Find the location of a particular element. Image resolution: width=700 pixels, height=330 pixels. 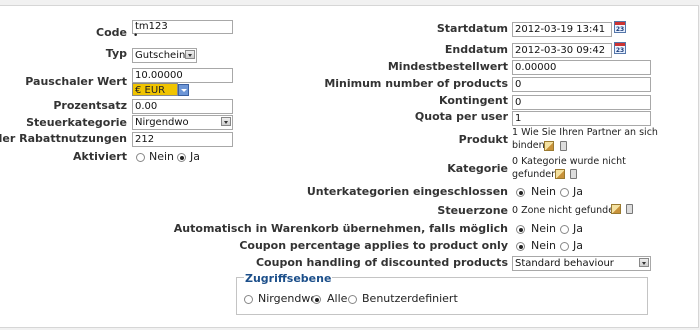

coupon-pct-radio-nein is located at coordinates (520, 246).